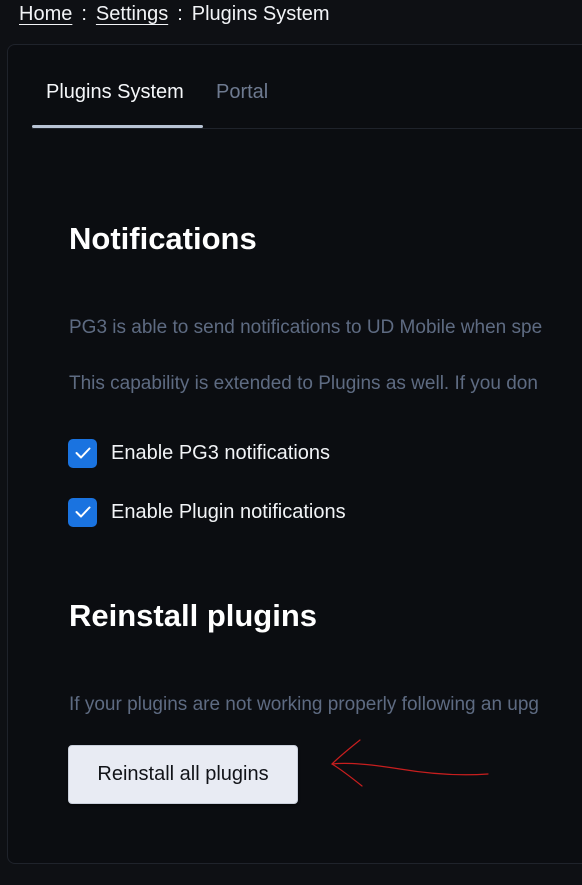  What do you see at coordinates (260, 14) in the screenshot?
I see `breadcrumb-current: Plugins System` at bounding box center [260, 14].